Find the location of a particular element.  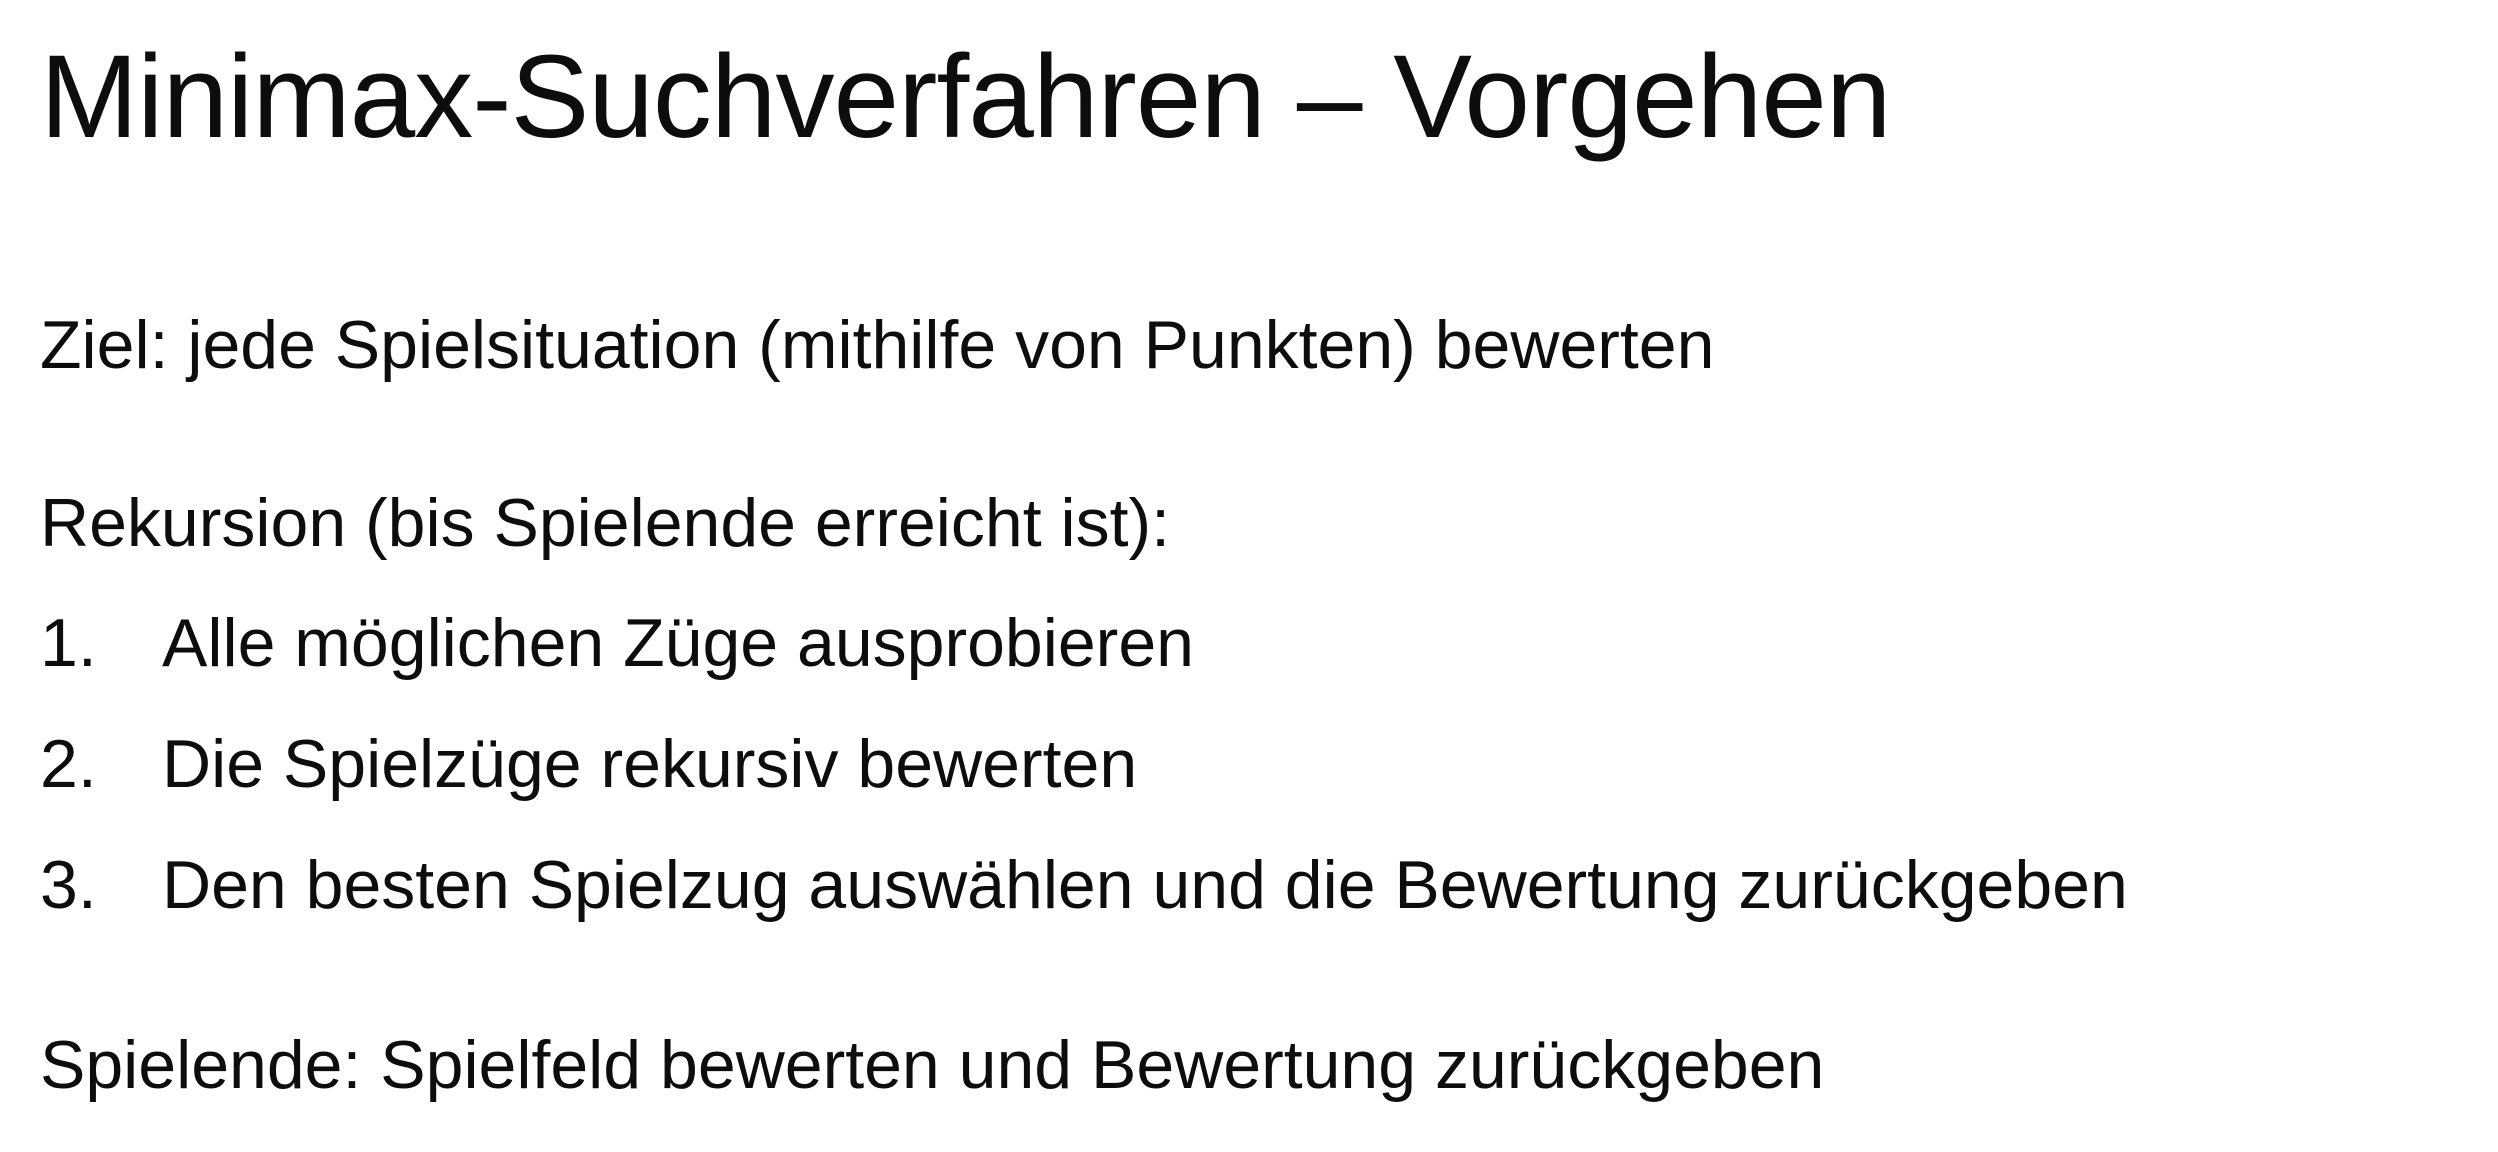

step-number: 2. is located at coordinates (68, 764).